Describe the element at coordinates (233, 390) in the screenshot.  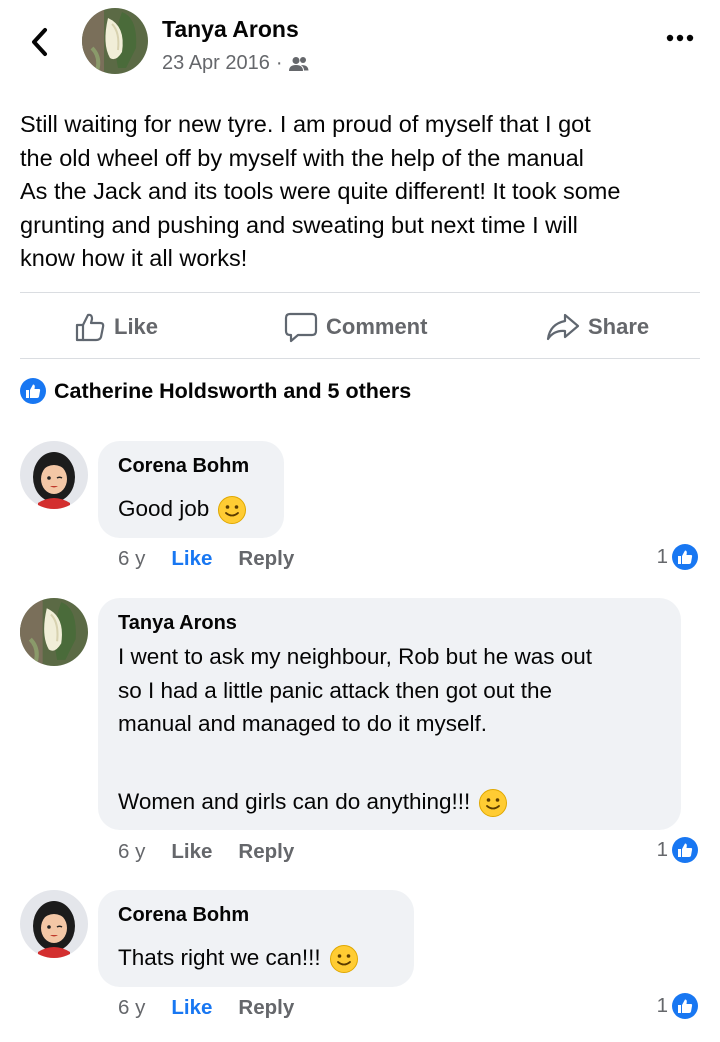
I see `reactions-summary-text: Catherine Holdsworth and 5 others` at that location.